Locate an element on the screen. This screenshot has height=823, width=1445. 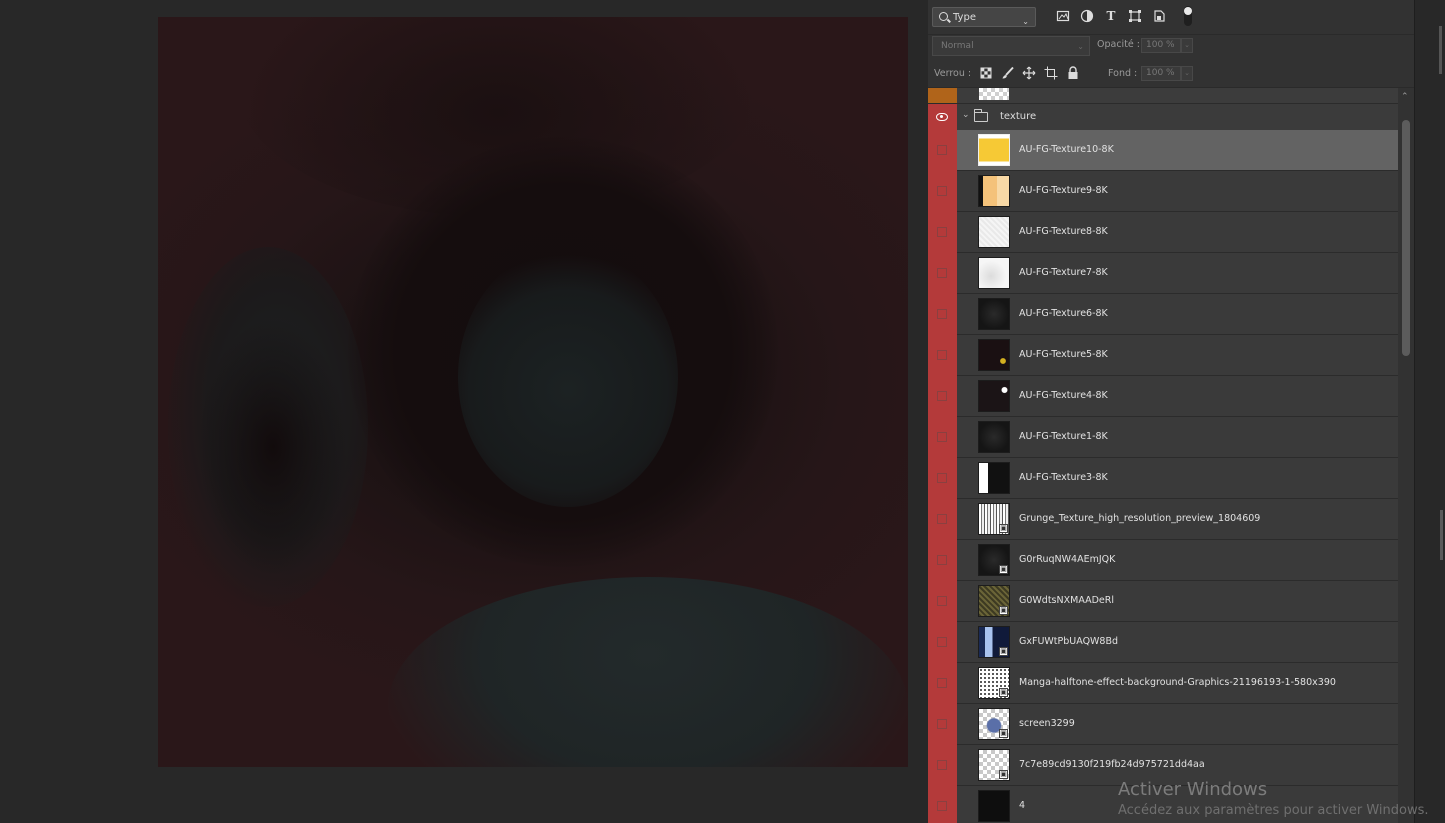
shape-filter-icon is located at coordinates (1135, 16).